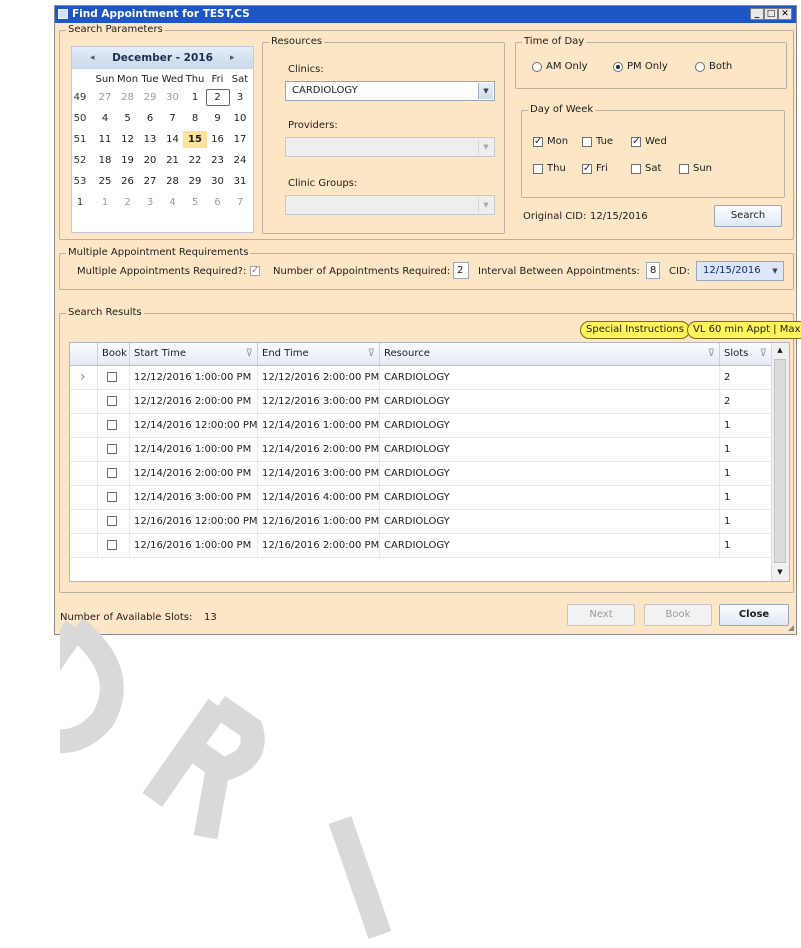  Describe the element at coordinates (636, 169) in the screenshot. I see `day-of-week-checkbox-sat` at that location.